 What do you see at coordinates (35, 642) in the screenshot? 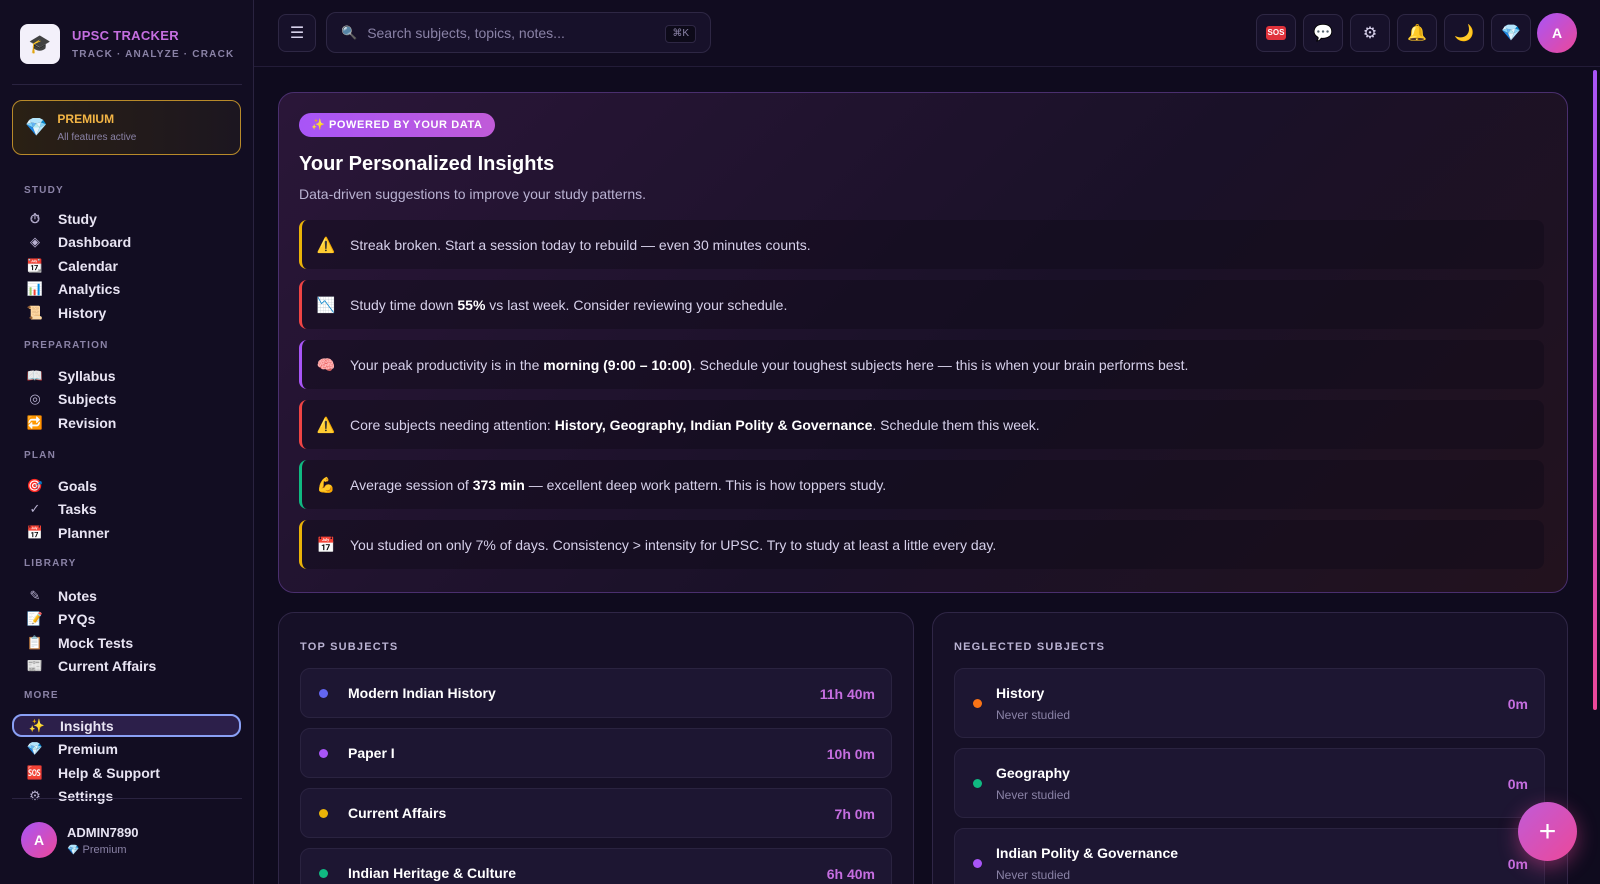
I see `mock-tests-icon: 📋` at bounding box center [35, 642].